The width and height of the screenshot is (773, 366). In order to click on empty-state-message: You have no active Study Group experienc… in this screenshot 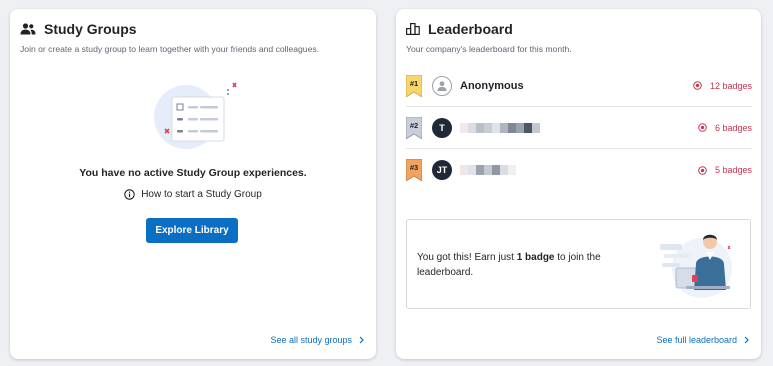, I will do `click(193, 173)`.